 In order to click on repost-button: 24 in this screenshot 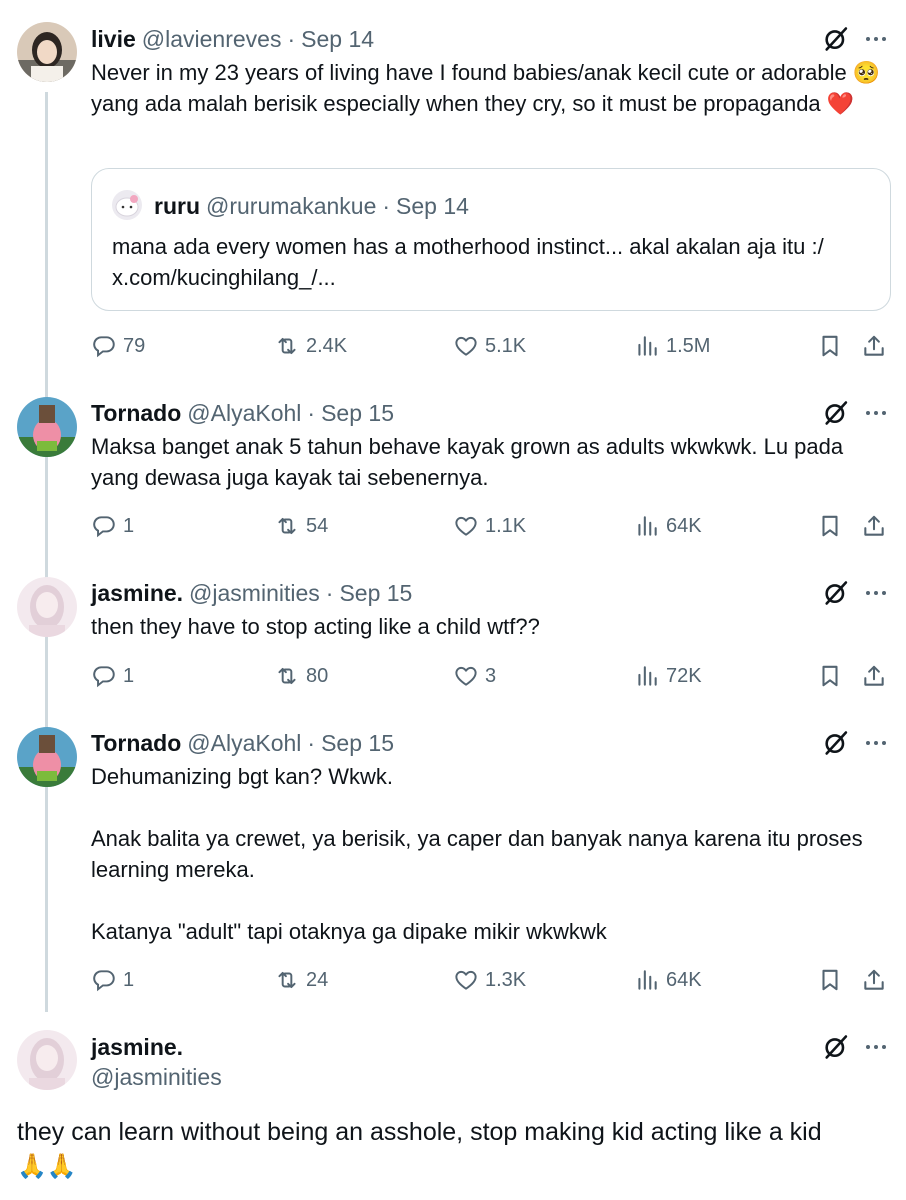, I will do `click(301, 980)`.